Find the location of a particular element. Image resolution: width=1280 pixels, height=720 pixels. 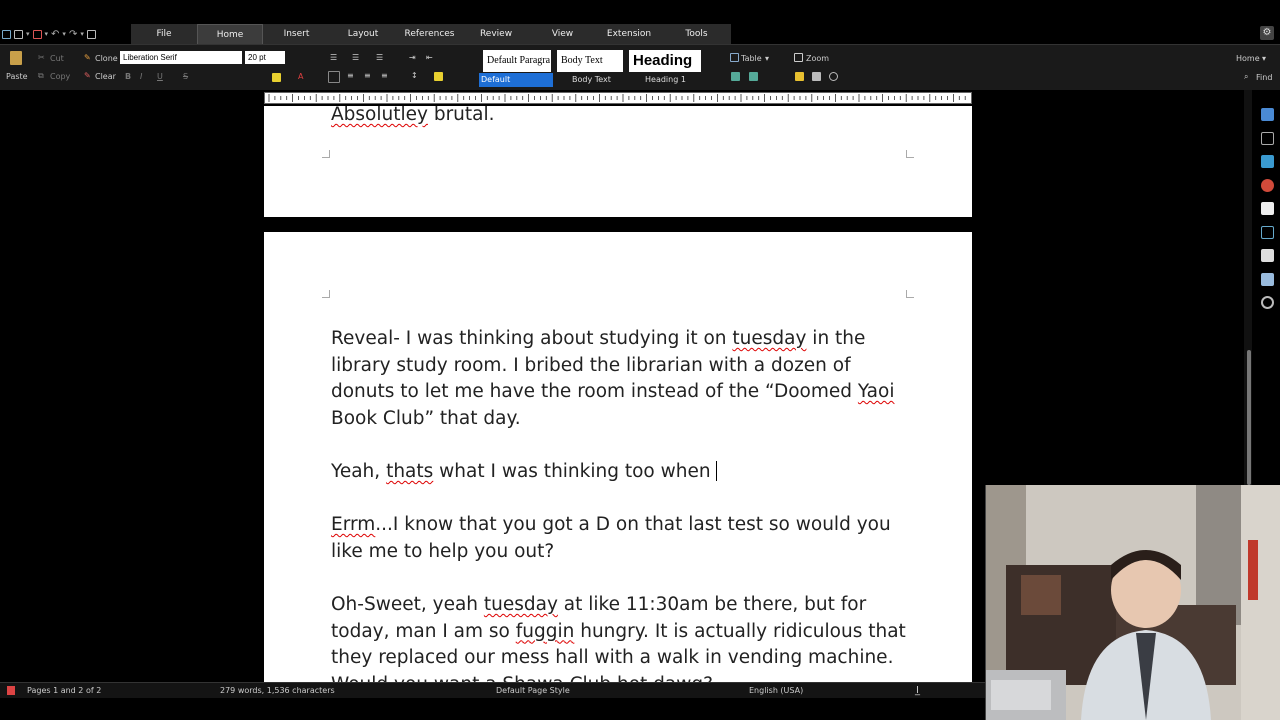

language: English (USA) is located at coordinates (776, 690).